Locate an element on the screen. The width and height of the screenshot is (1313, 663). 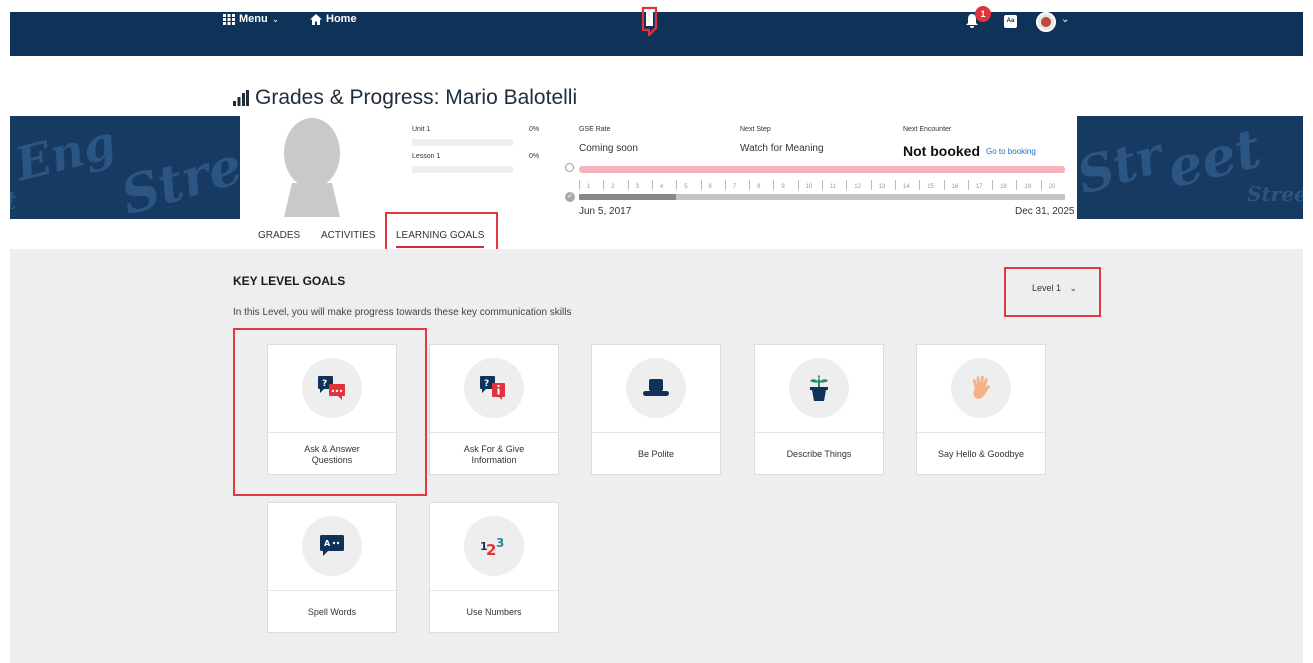
dictionary-button: Aa is located at coordinates (1010, 21).